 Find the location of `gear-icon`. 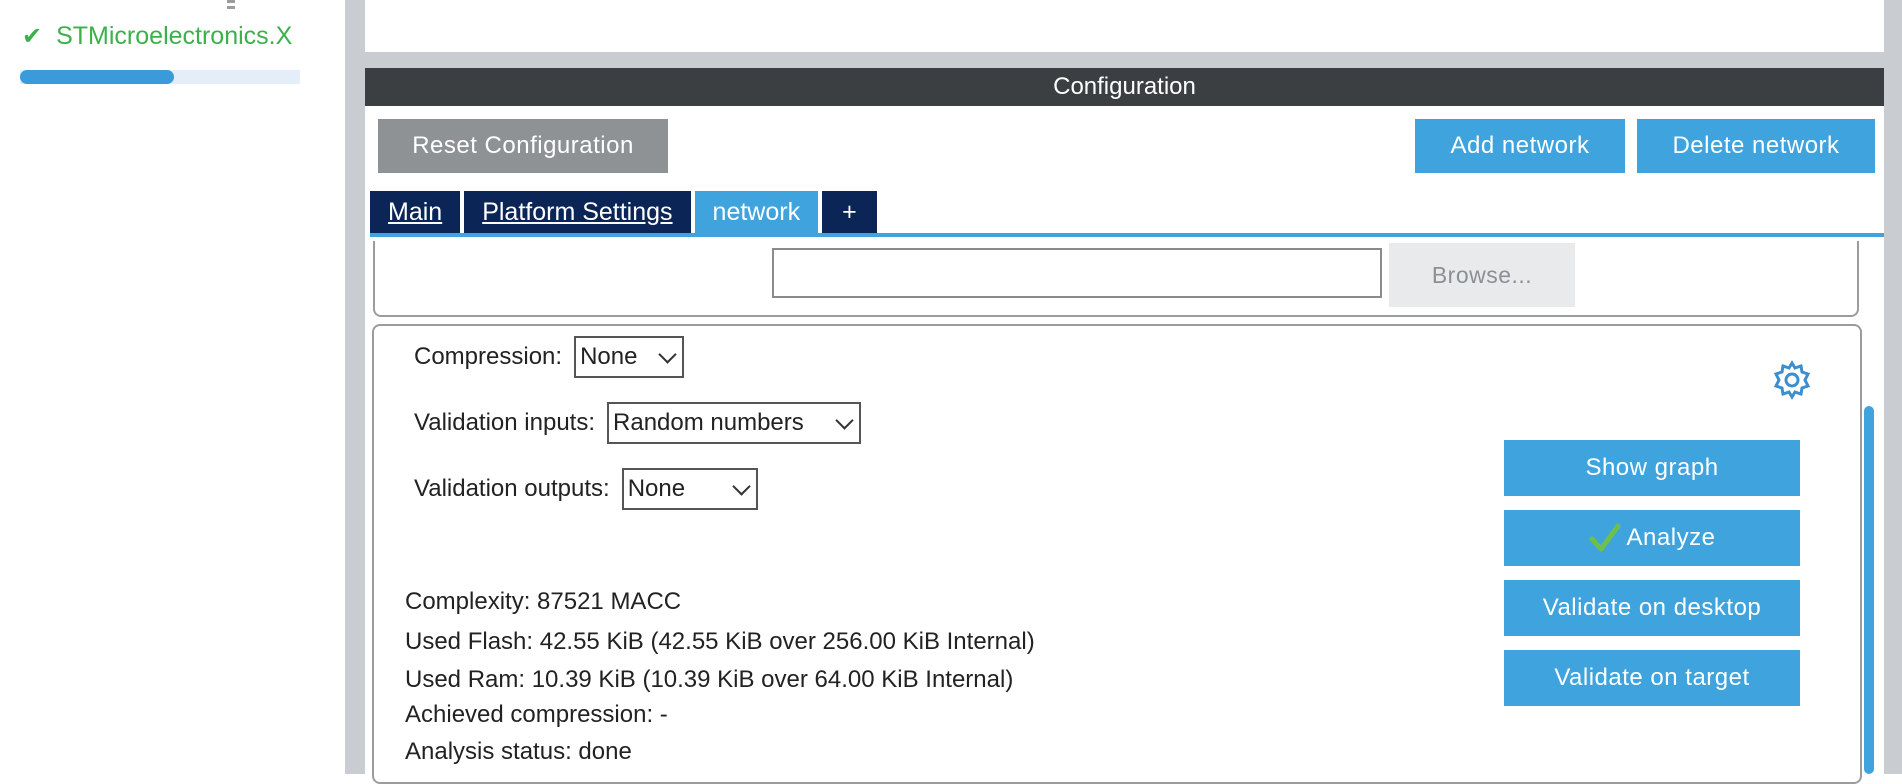

gear-icon is located at coordinates (1792, 380).